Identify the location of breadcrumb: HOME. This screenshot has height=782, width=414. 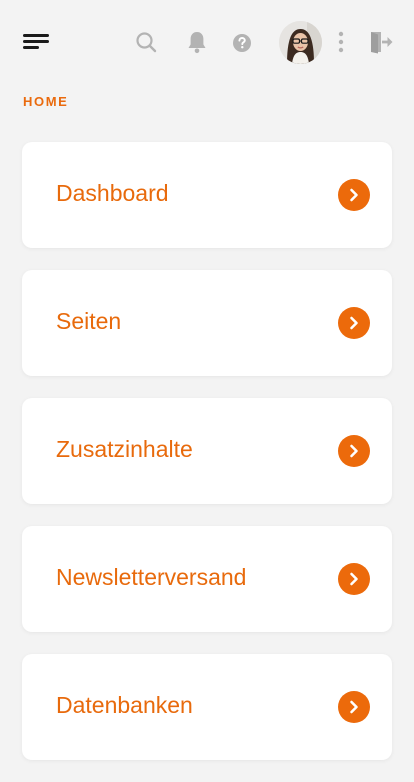
(46, 101).